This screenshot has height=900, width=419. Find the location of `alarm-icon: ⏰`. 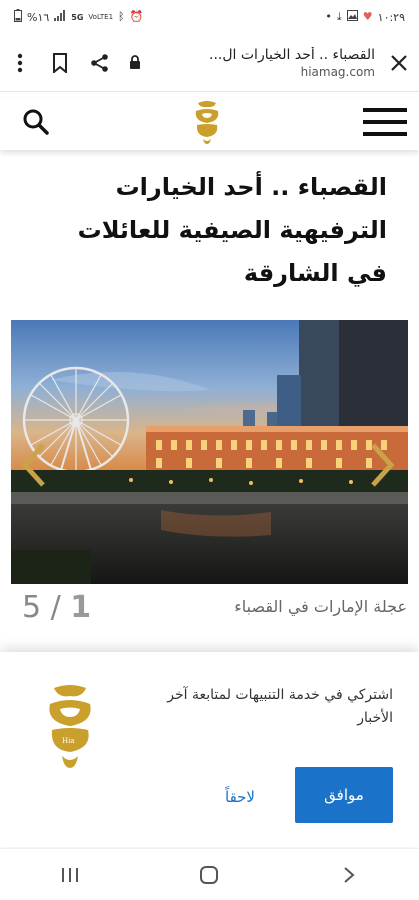

alarm-icon: ⏰ is located at coordinates (136, 16).